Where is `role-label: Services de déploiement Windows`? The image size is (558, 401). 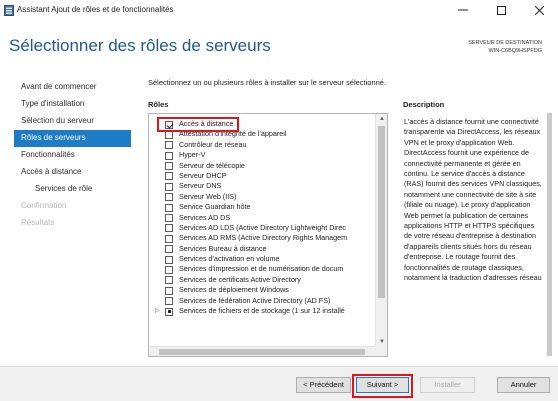
role-label: Services de déploiement Windows is located at coordinates (234, 290).